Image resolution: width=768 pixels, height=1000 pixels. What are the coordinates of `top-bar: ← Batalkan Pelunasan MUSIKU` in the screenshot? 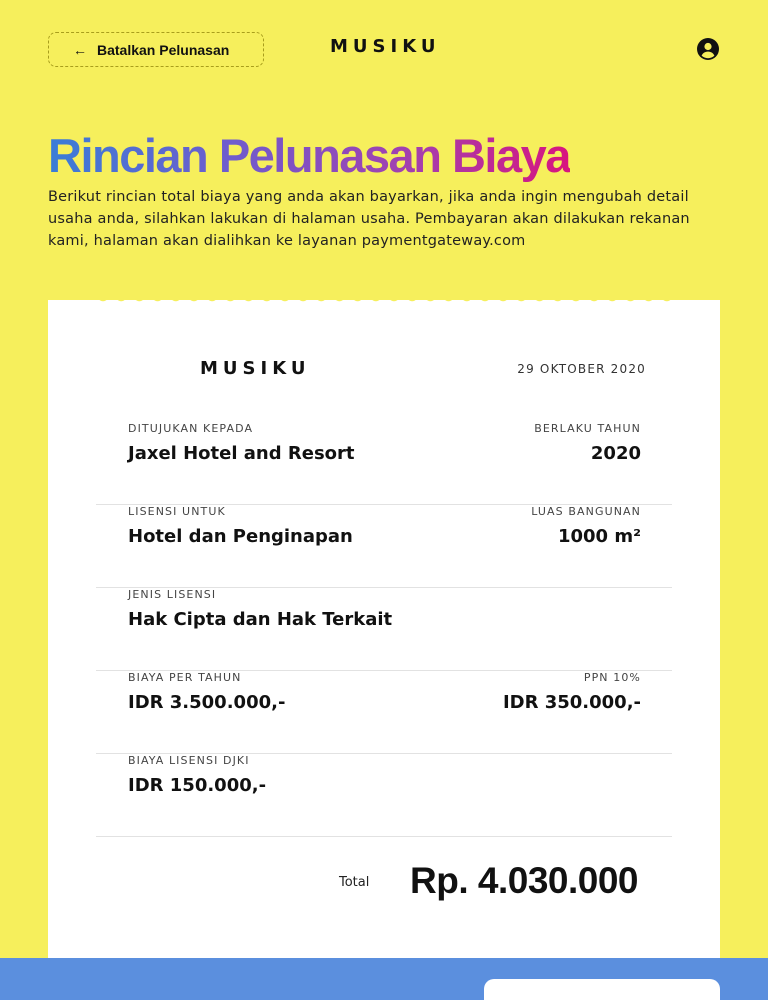 It's located at (384, 50).